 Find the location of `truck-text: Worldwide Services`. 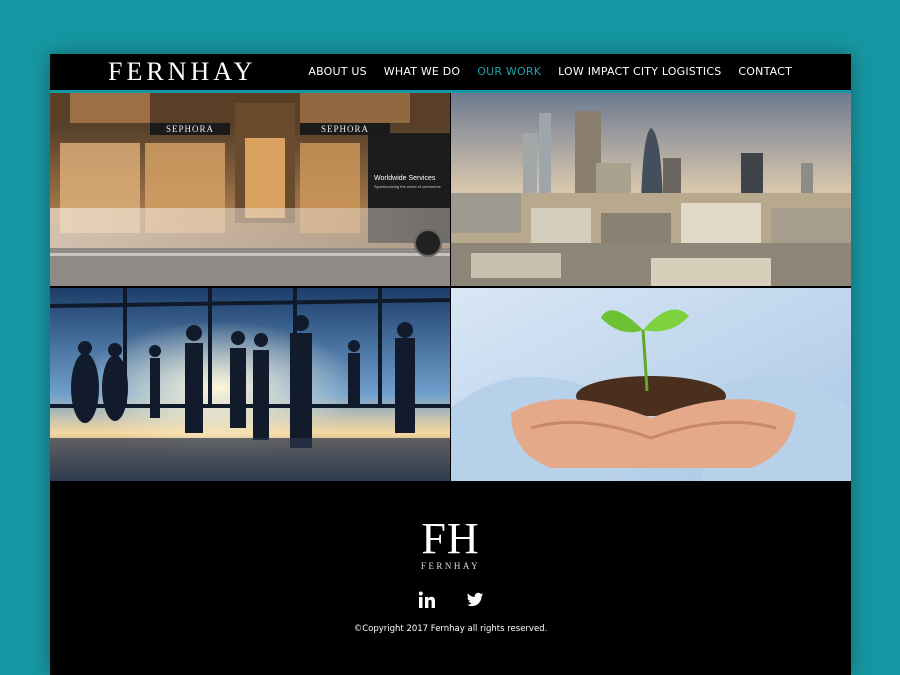

truck-text: Worldwide Services is located at coordinates (405, 178).